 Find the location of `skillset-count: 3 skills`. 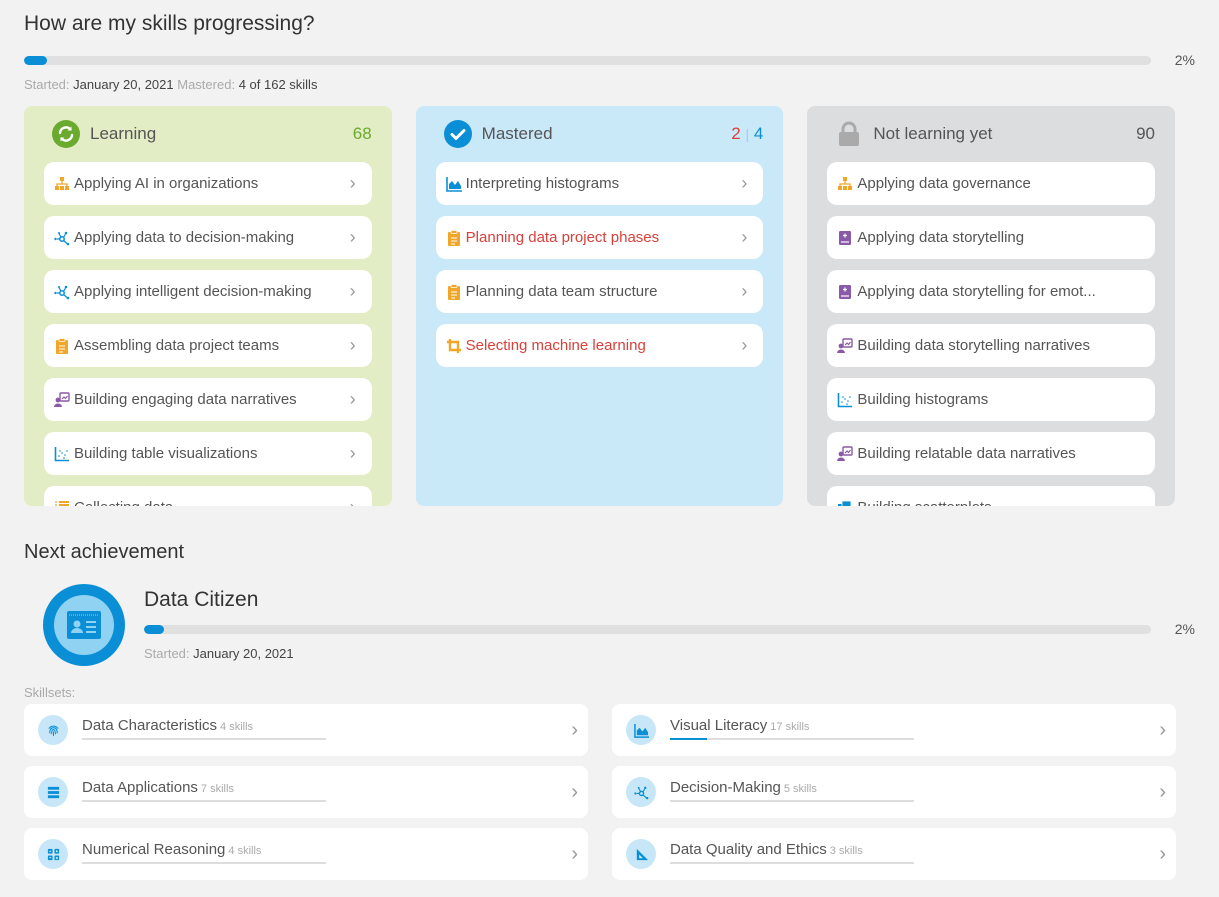

skillset-count: 3 skills is located at coordinates (846, 850).